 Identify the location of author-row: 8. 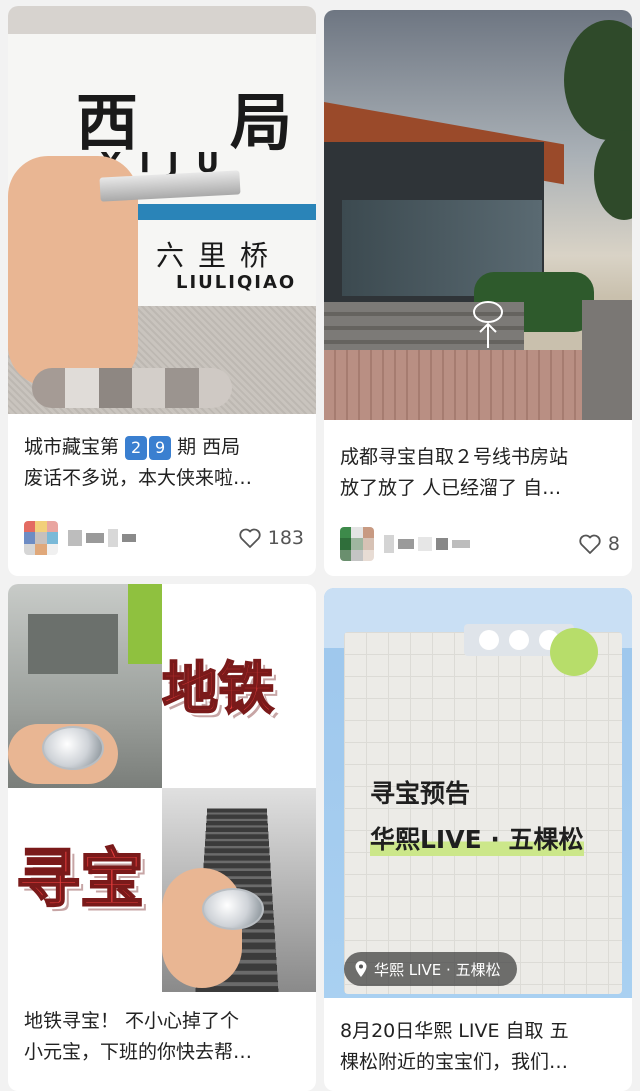
(480, 544).